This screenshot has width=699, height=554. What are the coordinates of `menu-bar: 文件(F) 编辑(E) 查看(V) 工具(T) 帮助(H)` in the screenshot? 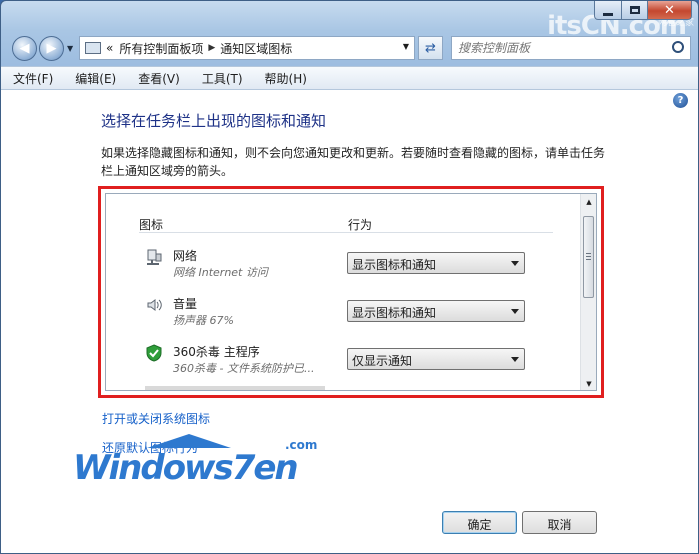 It's located at (349, 78).